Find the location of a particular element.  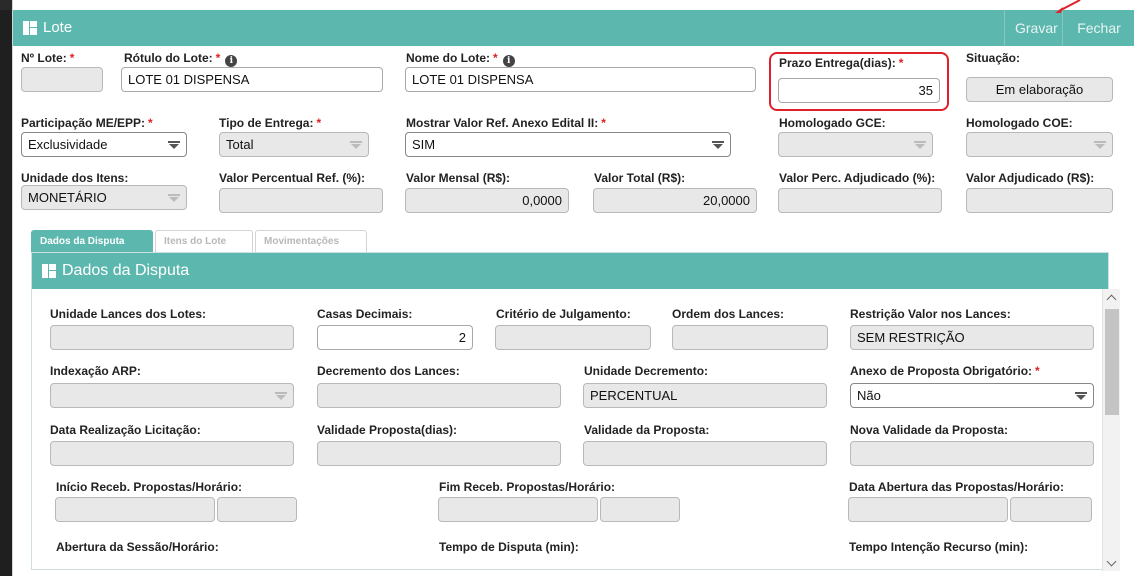

anexo-proposta-value: Não is located at coordinates (869, 395).